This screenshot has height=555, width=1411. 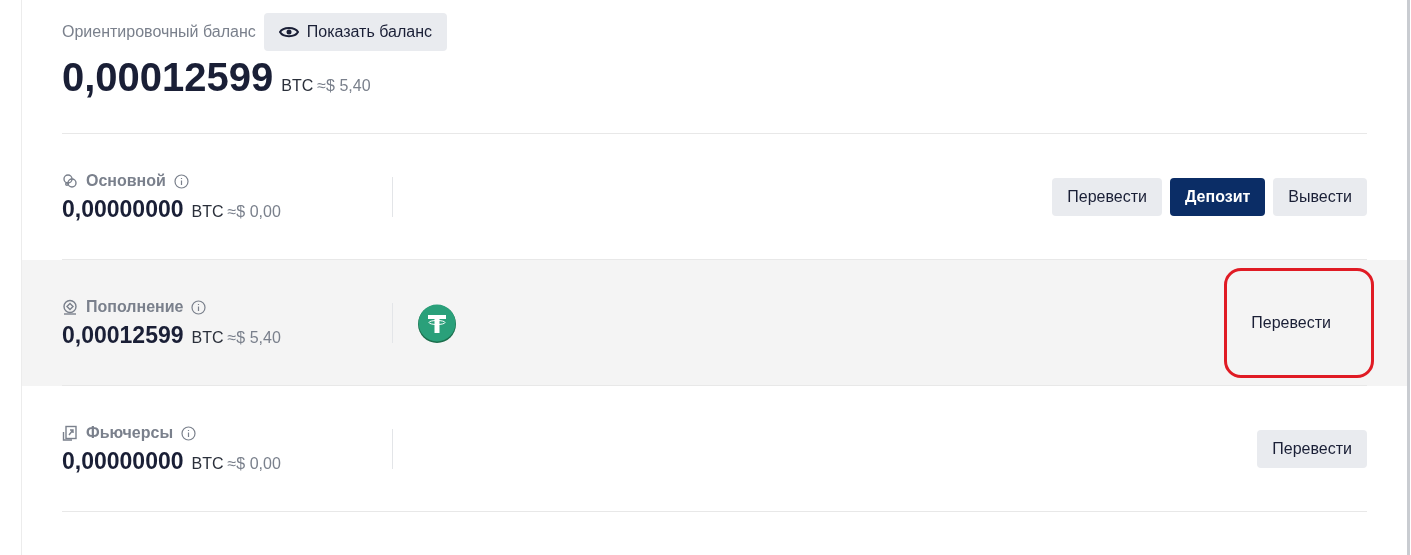 I want to click on target-icon, so click(x=70, y=307).